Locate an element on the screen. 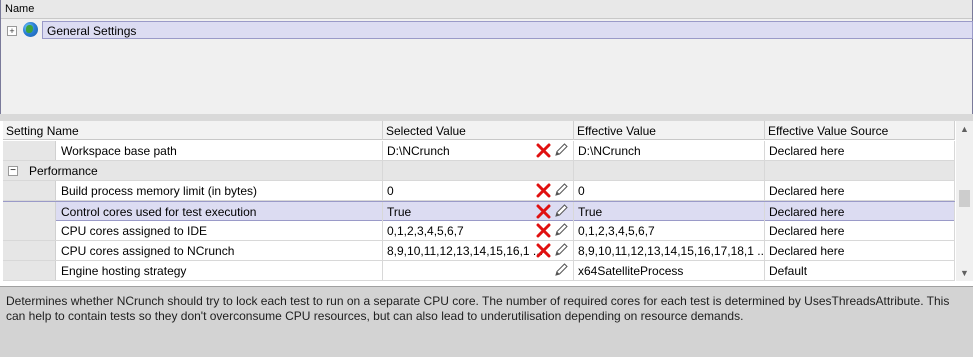 Image resolution: width=973 pixels, height=357 pixels. globe-icon is located at coordinates (30, 29).